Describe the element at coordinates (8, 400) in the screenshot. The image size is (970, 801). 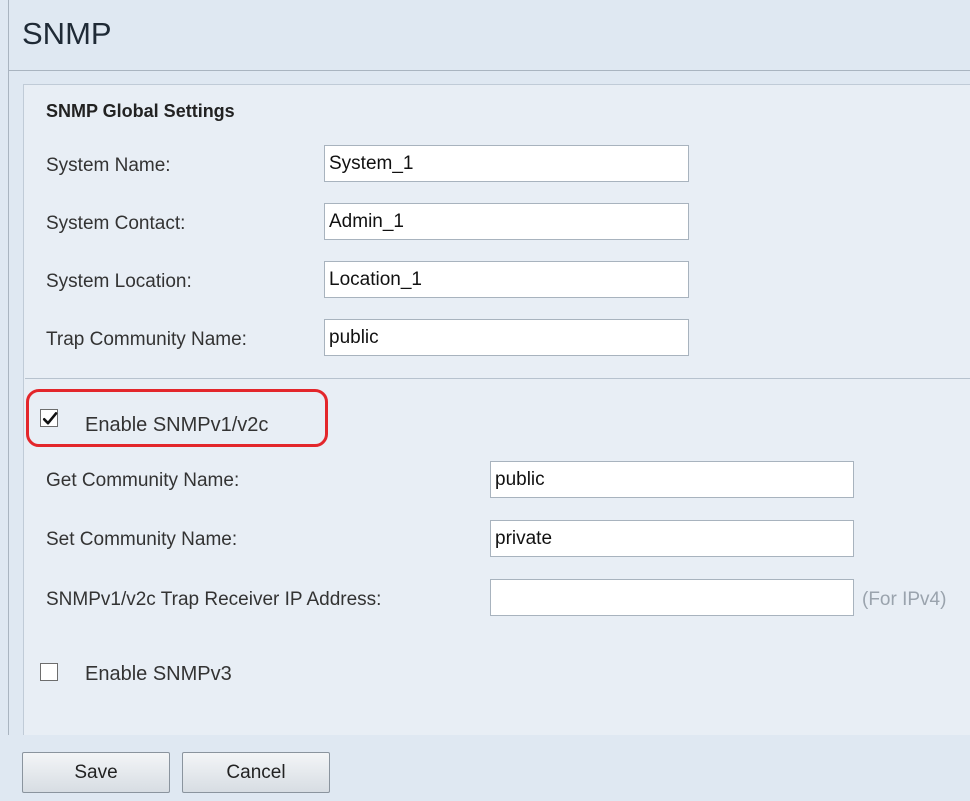
I see `page-left-border` at that location.